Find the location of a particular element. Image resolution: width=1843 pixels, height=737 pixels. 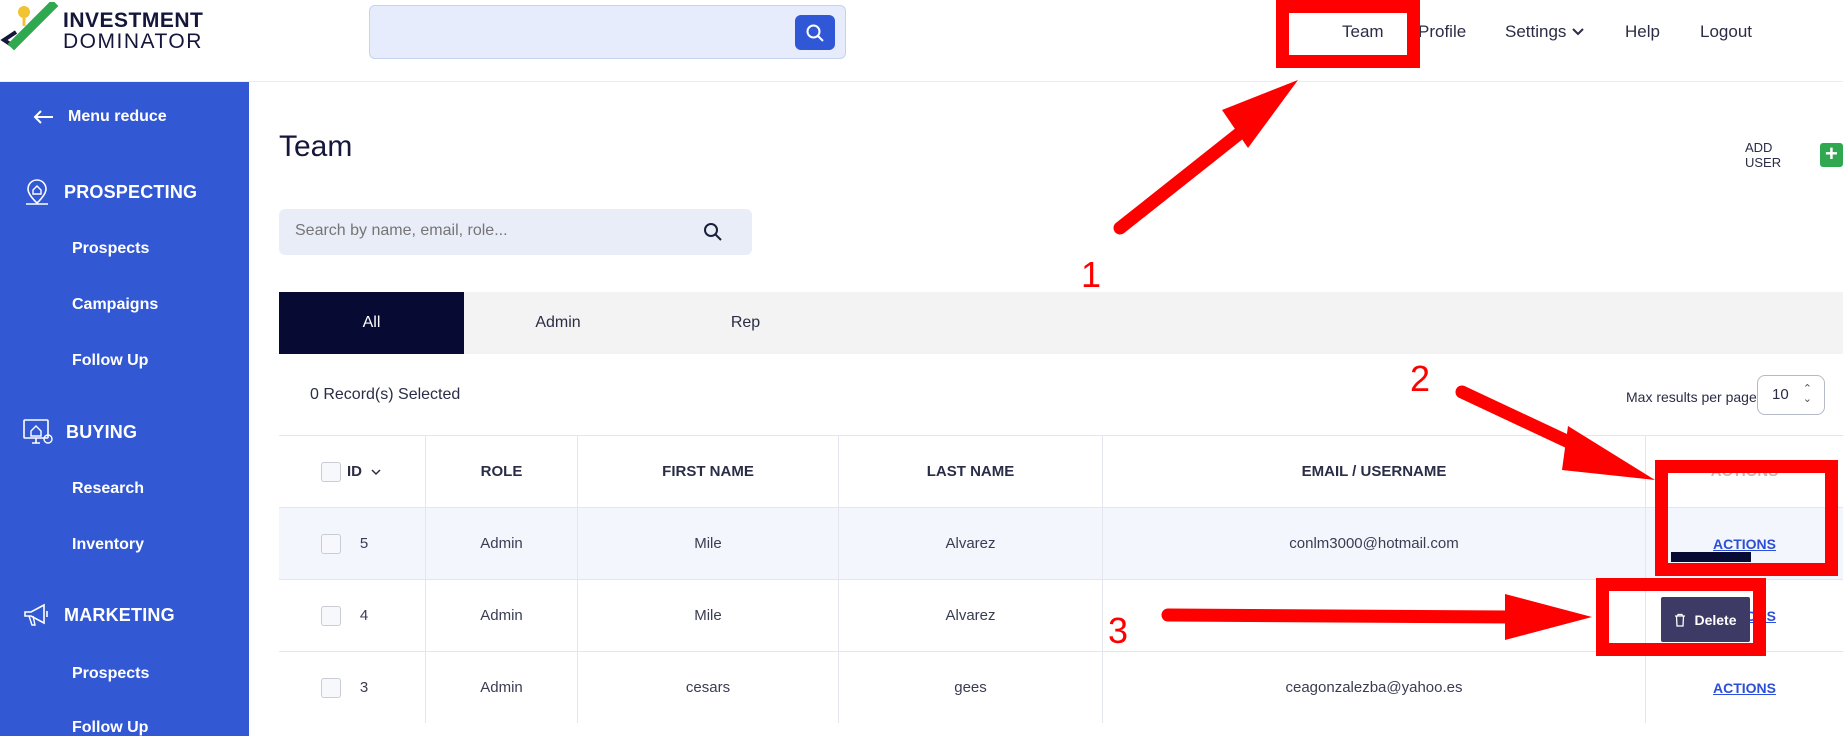

logo-text-line1: INVESTMENT is located at coordinates (133, 20).